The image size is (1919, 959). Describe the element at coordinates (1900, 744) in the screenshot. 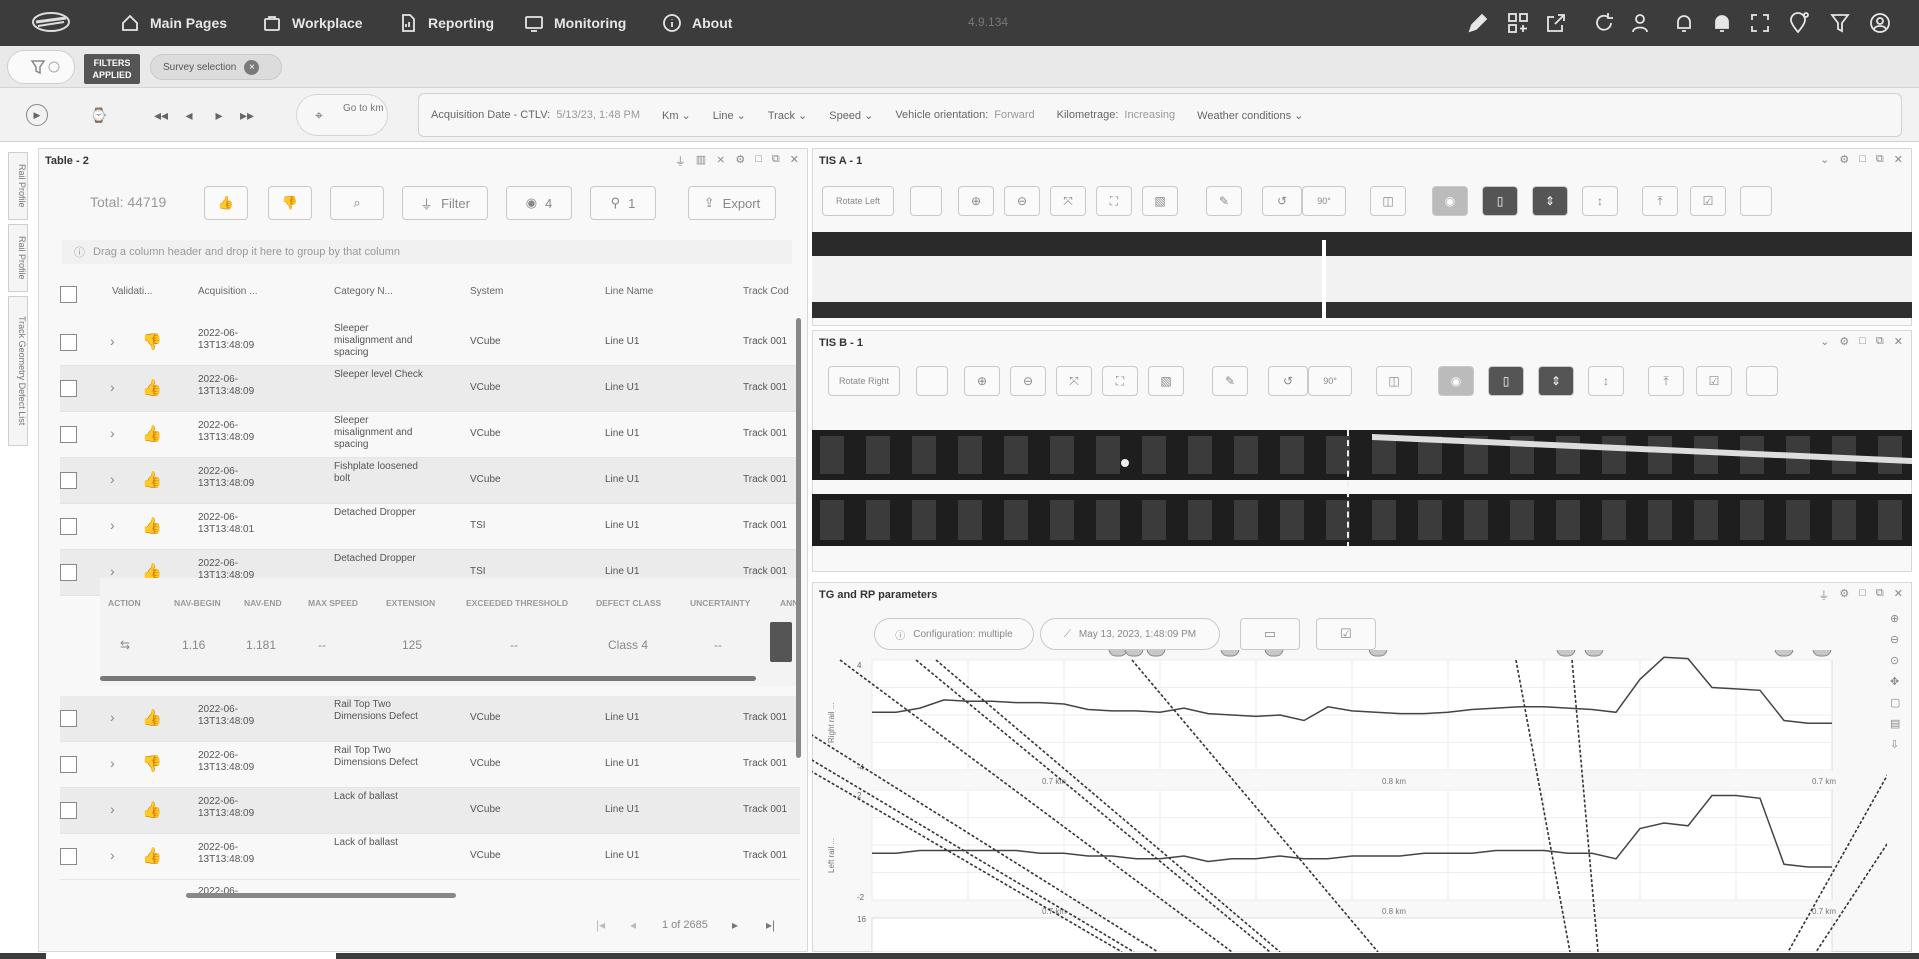

I see `download-icon: ⇩` at that location.